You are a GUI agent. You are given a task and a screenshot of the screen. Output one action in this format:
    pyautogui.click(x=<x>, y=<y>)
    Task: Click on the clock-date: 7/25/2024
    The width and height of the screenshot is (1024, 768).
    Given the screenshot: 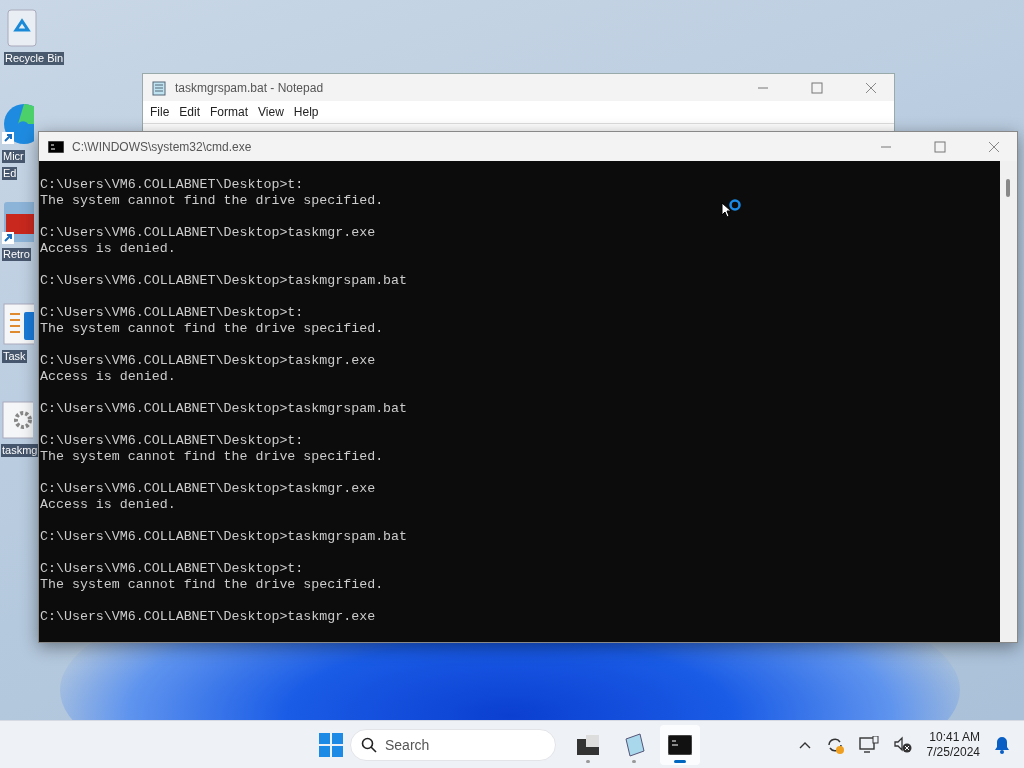 What is the action you would take?
    pyautogui.click(x=953, y=752)
    